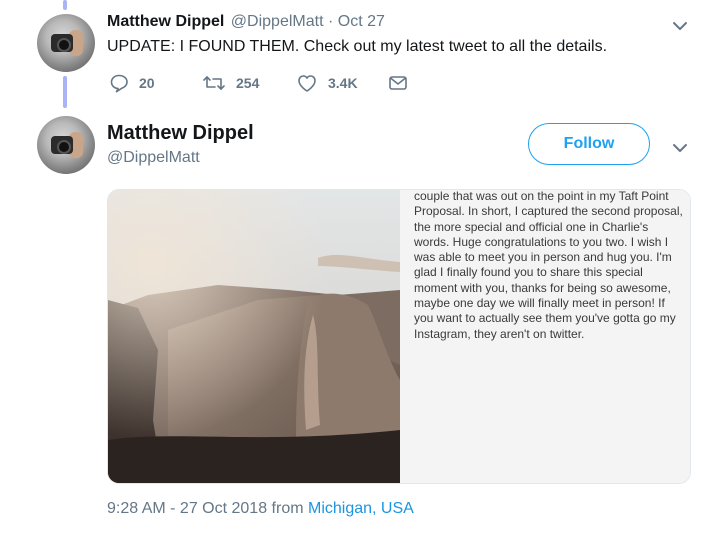 The height and width of the screenshot is (534, 720). What do you see at coordinates (307, 83) in the screenshot?
I see `like-icon` at bounding box center [307, 83].